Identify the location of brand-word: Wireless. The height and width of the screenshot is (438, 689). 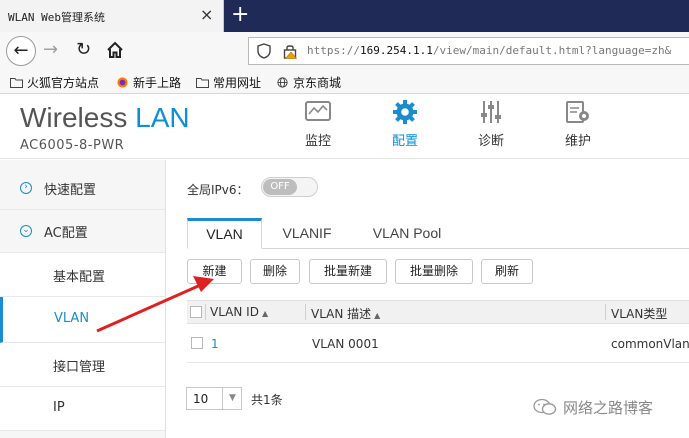
(74, 117).